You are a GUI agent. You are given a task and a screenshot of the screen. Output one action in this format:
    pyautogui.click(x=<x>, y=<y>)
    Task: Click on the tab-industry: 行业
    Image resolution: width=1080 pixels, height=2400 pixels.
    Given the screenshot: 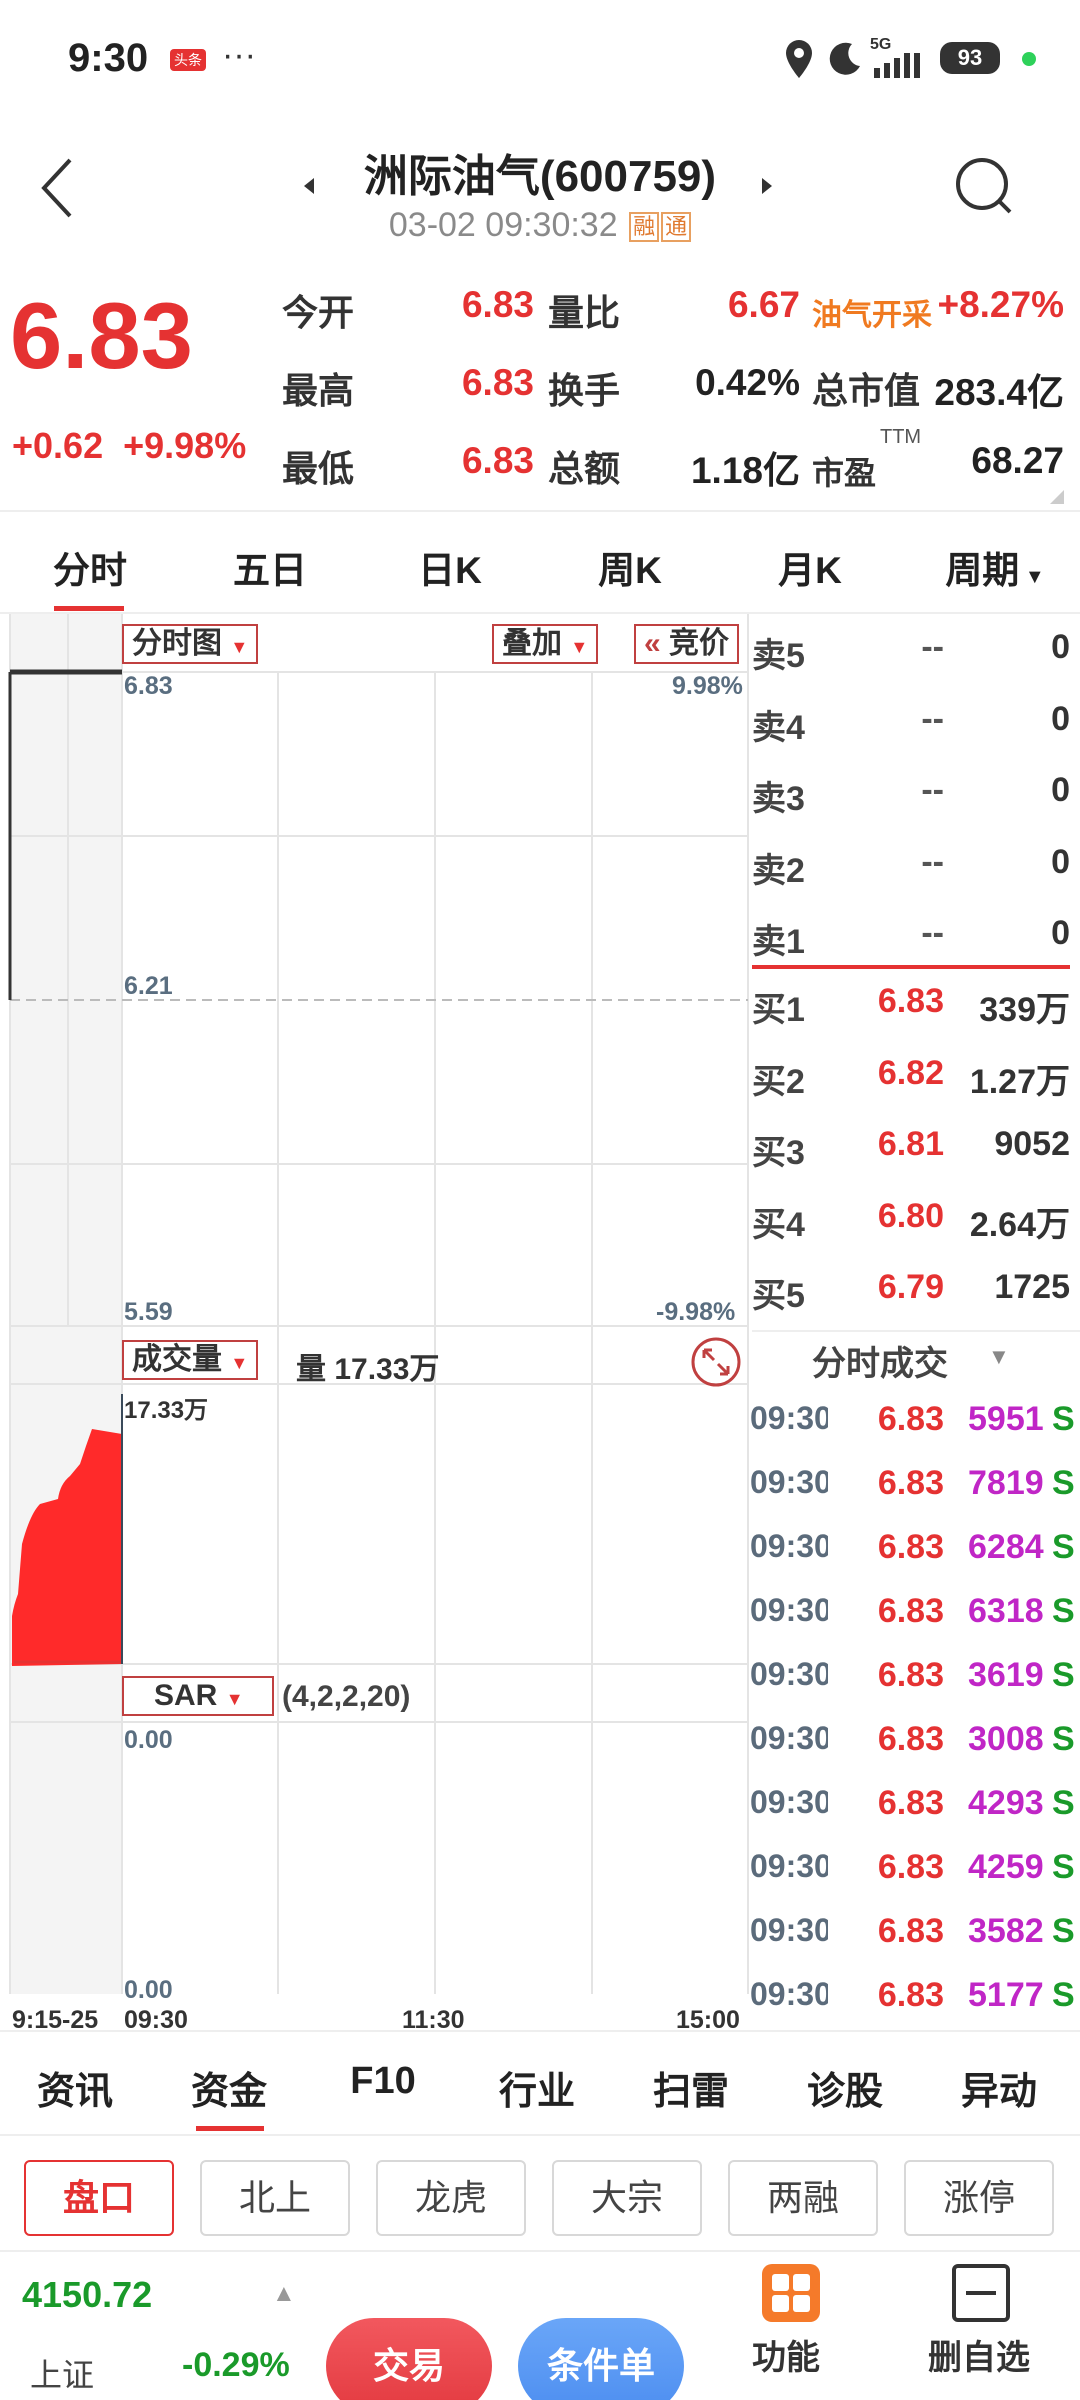 What is the action you would take?
    pyautogui.click(x=537, y=2087)
    